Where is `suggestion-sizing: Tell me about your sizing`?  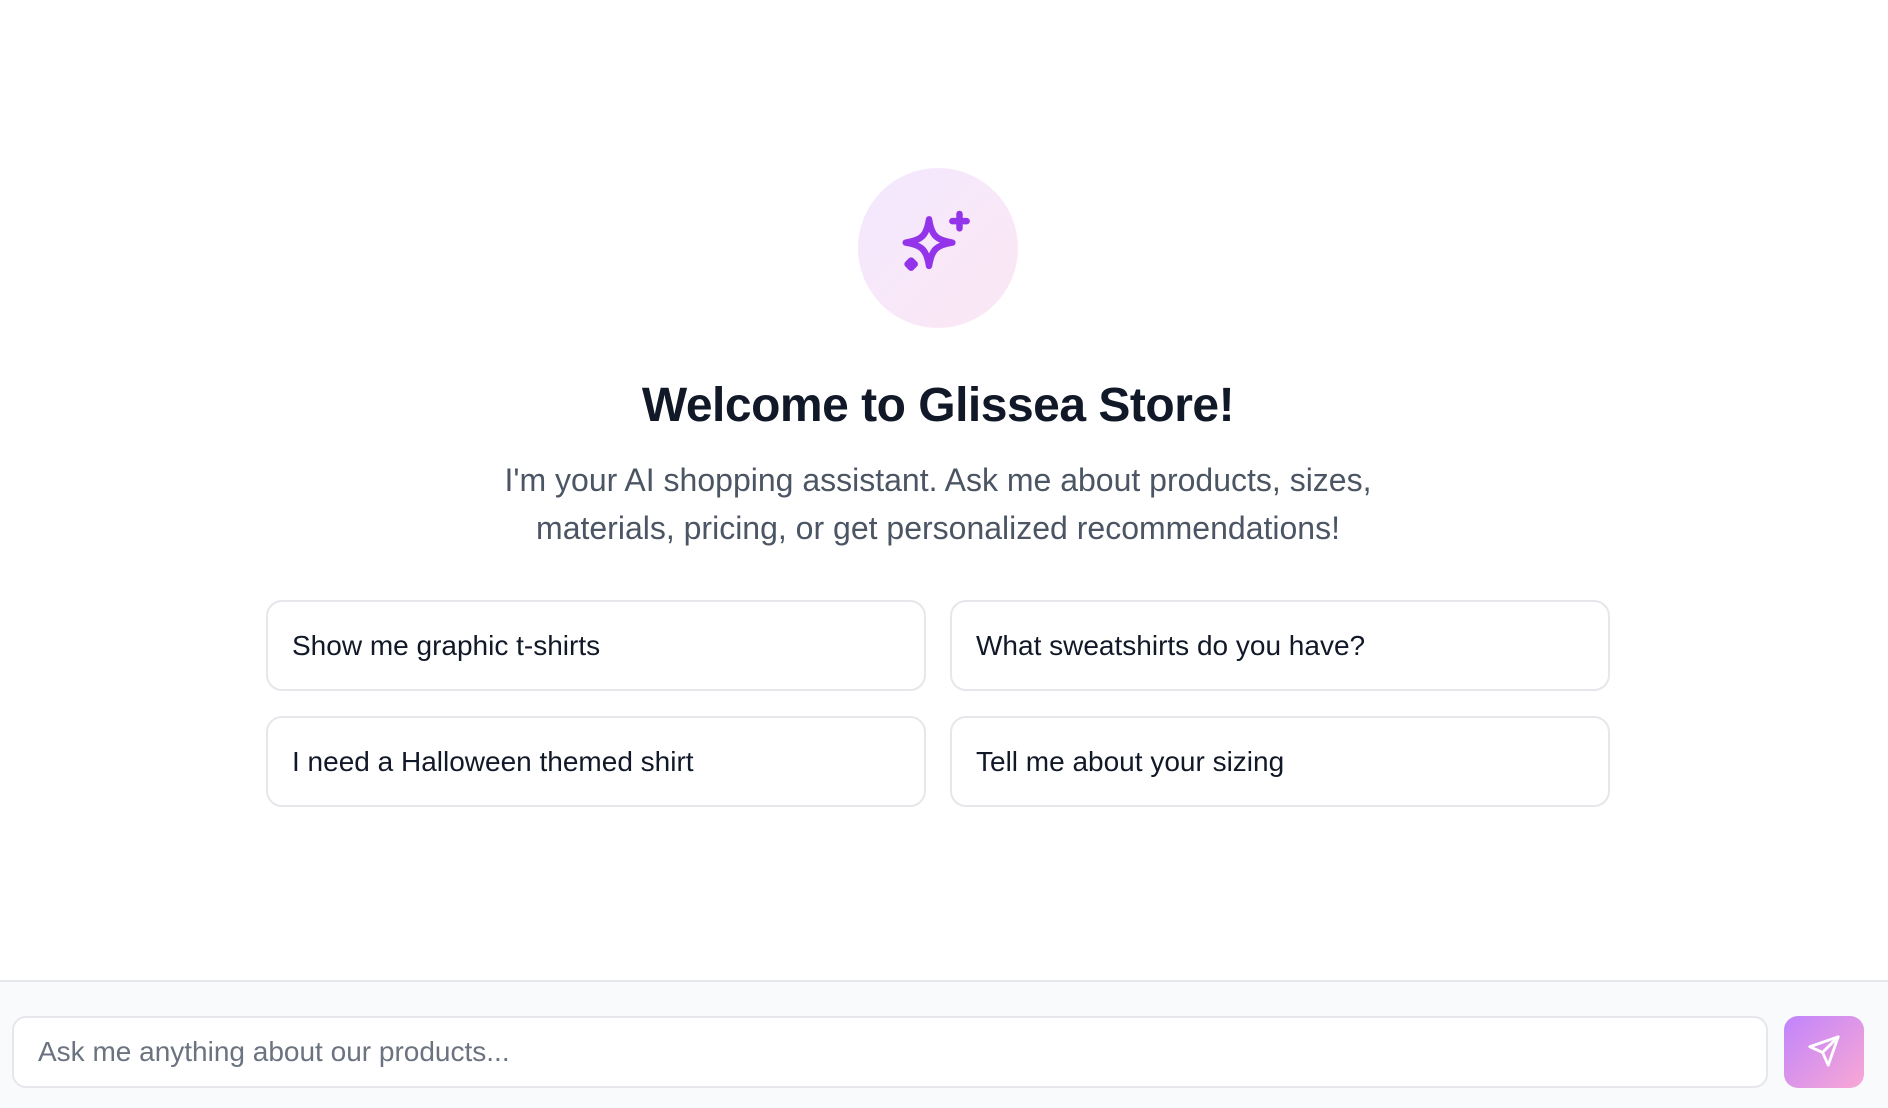 suggestion-sizing: Tell me about your sizing is located at coordinates (1280, 761).